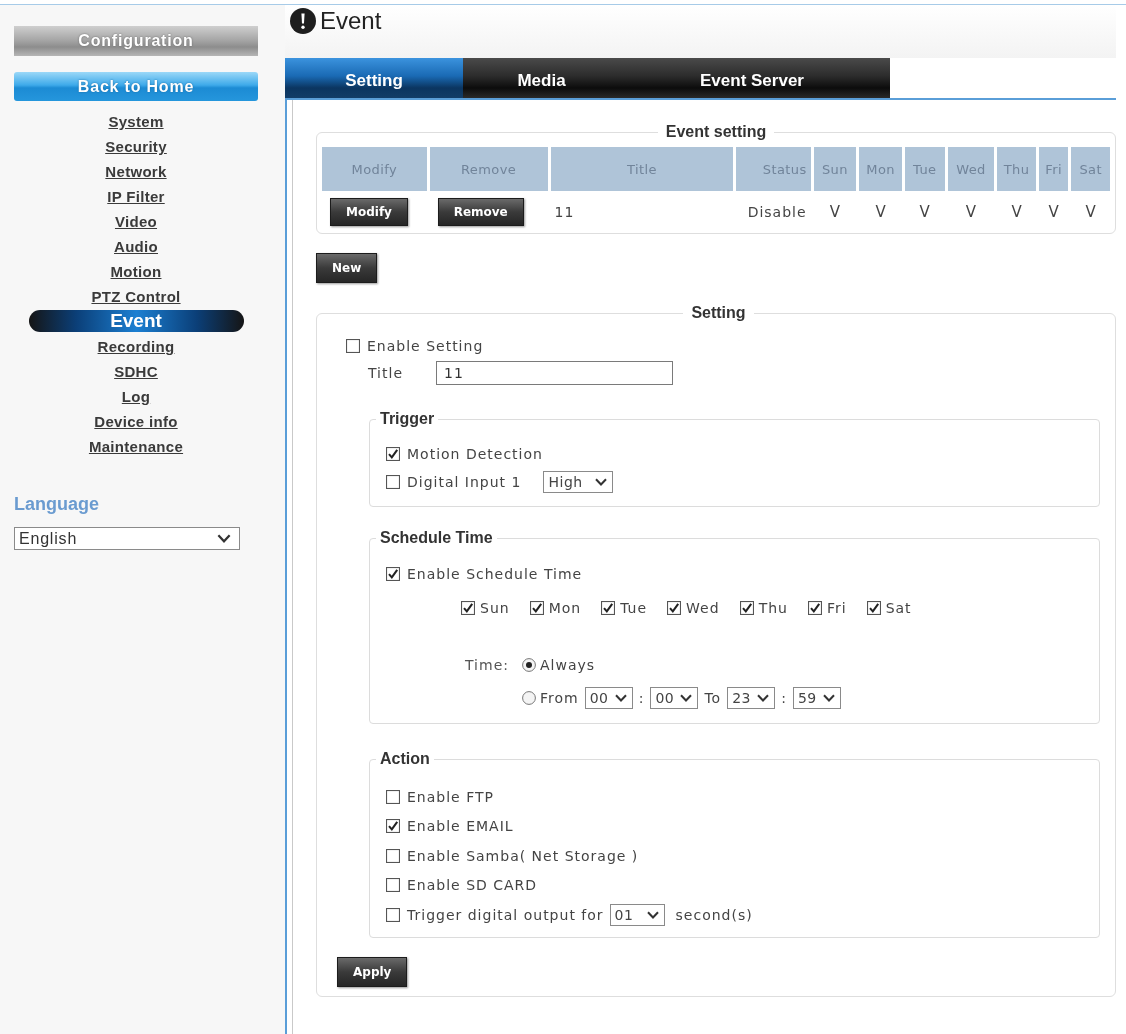  I want to click on checkbox-label: Enable Schedule Time, so click(495, 574).